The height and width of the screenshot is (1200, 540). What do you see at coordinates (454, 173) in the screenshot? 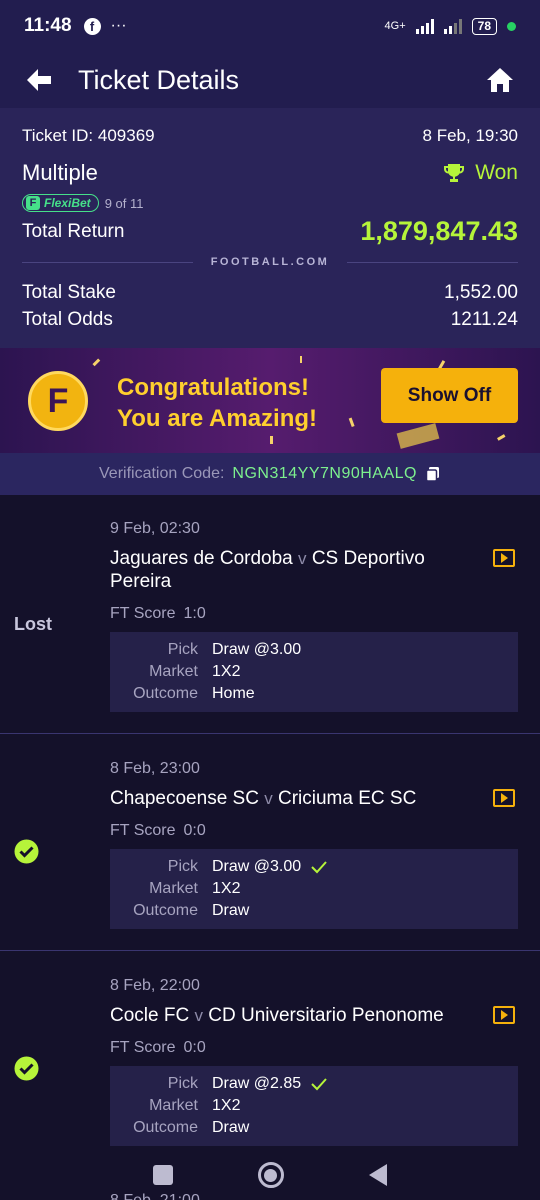
I see `trophy-icon` at bounding box center [454, 173].